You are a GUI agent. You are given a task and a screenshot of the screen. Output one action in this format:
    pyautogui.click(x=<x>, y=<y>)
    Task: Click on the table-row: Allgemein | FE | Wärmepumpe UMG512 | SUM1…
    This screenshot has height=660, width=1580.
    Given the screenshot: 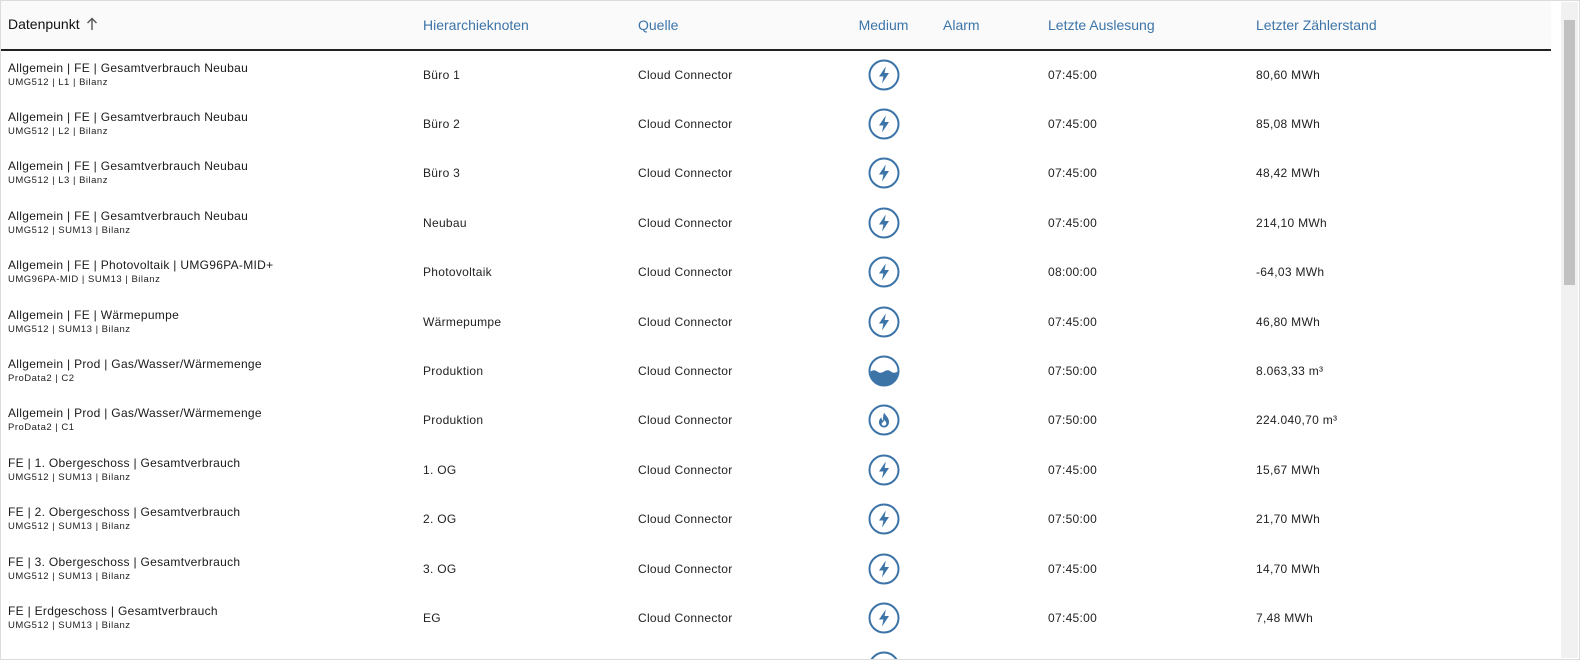 What is the action you would take?
    pyautogui.click(x=776, y=321)
    